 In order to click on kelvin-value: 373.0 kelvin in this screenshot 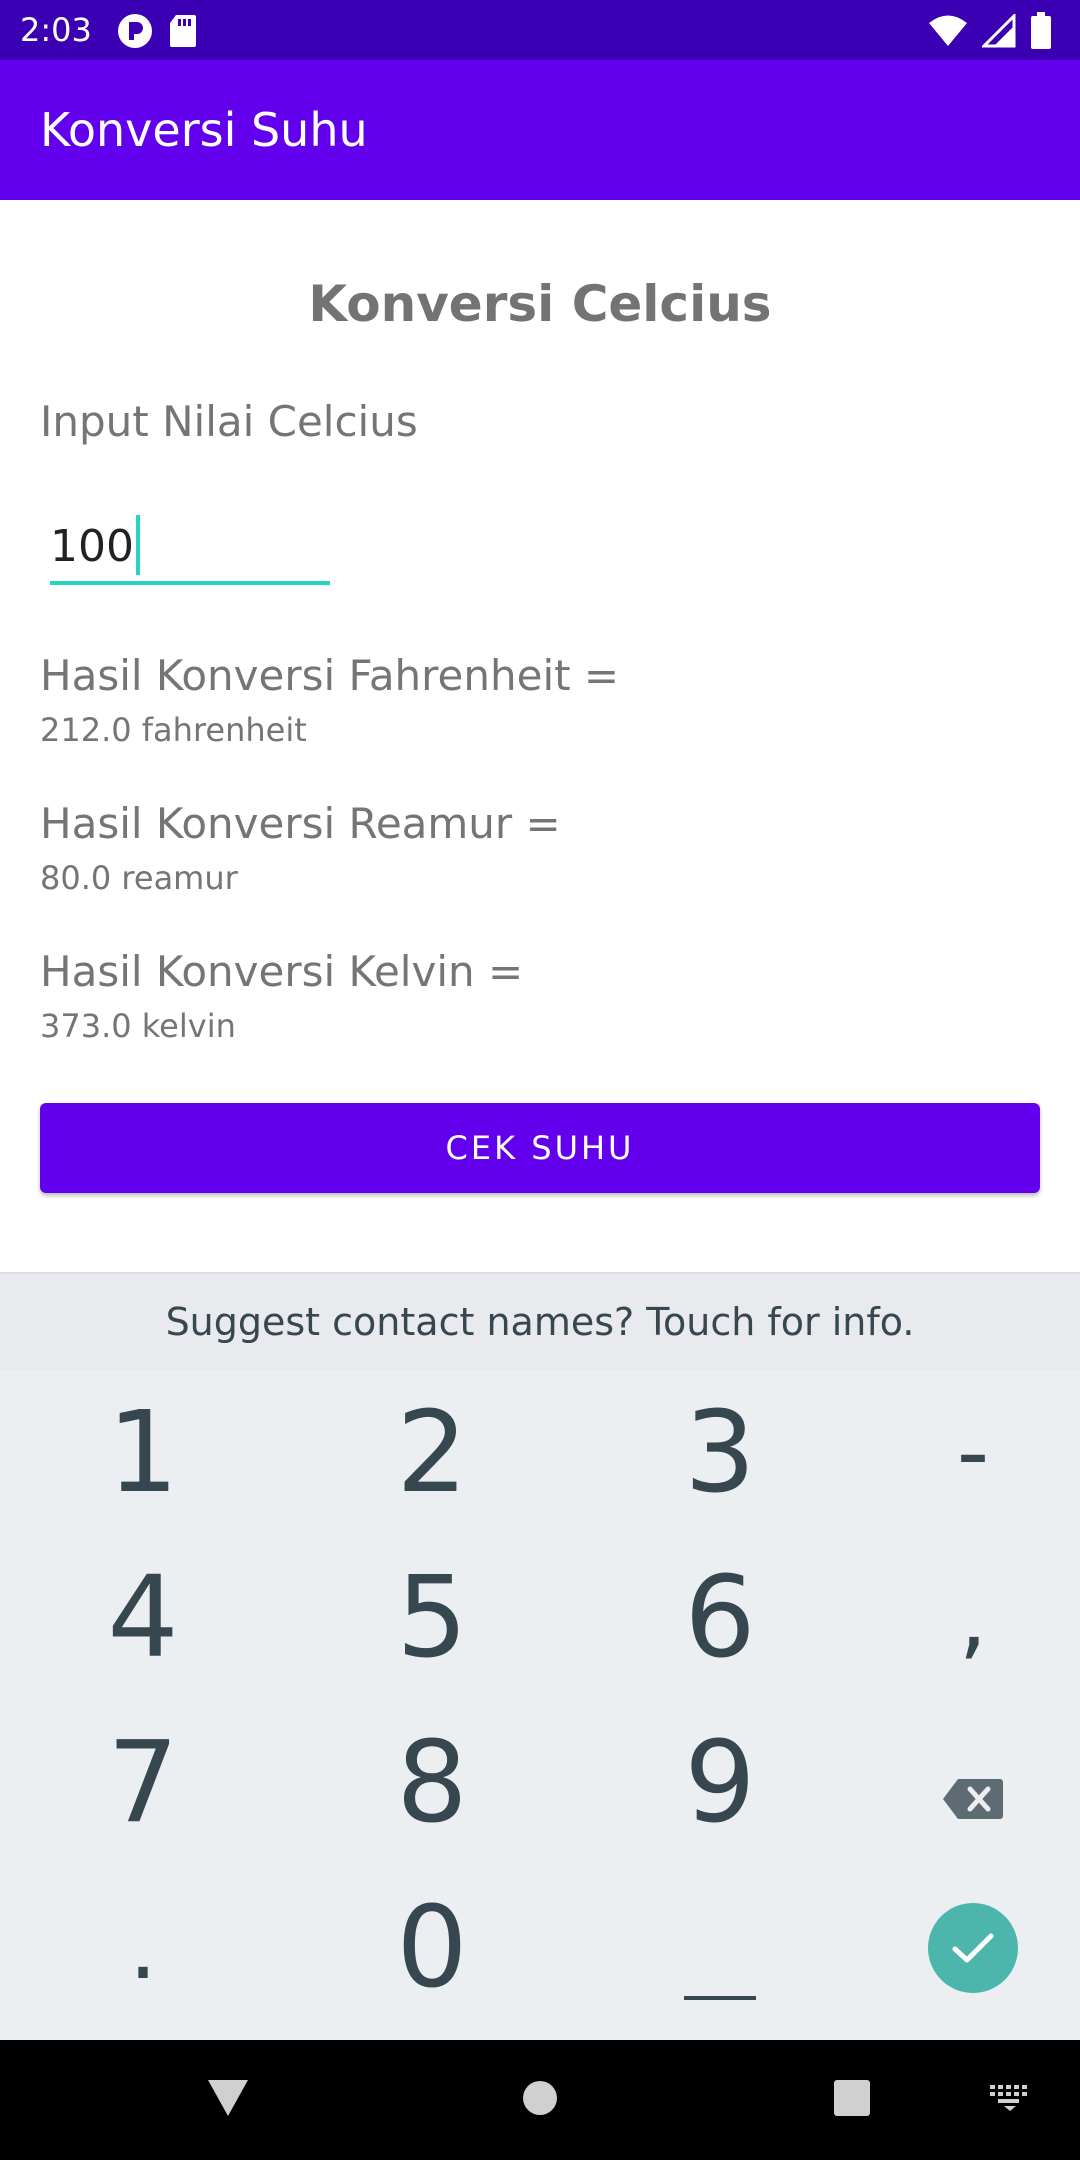, I will do `click(138, 1026)`.